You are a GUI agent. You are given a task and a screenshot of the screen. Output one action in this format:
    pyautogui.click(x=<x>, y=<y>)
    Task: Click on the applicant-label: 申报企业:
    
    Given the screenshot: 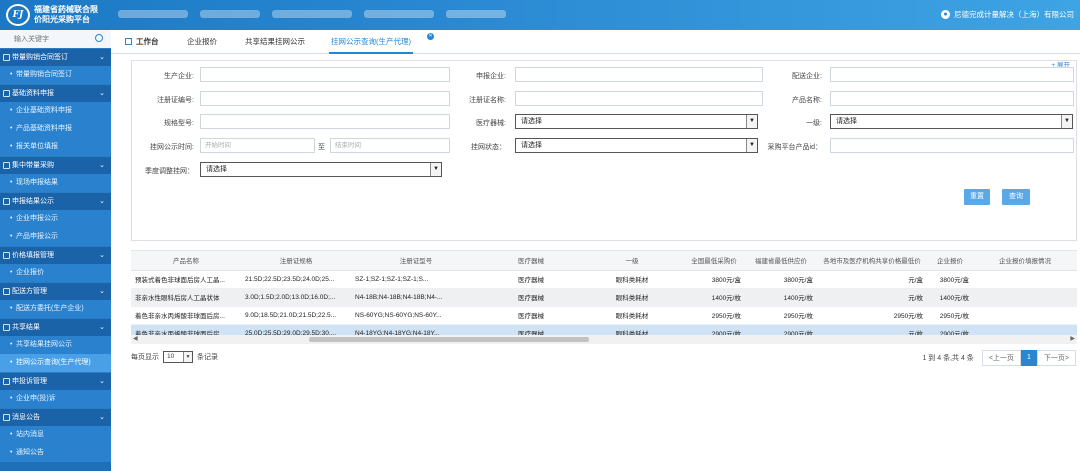 What is the action you would take?
    pyautogui.click(x=491, y=76)
    